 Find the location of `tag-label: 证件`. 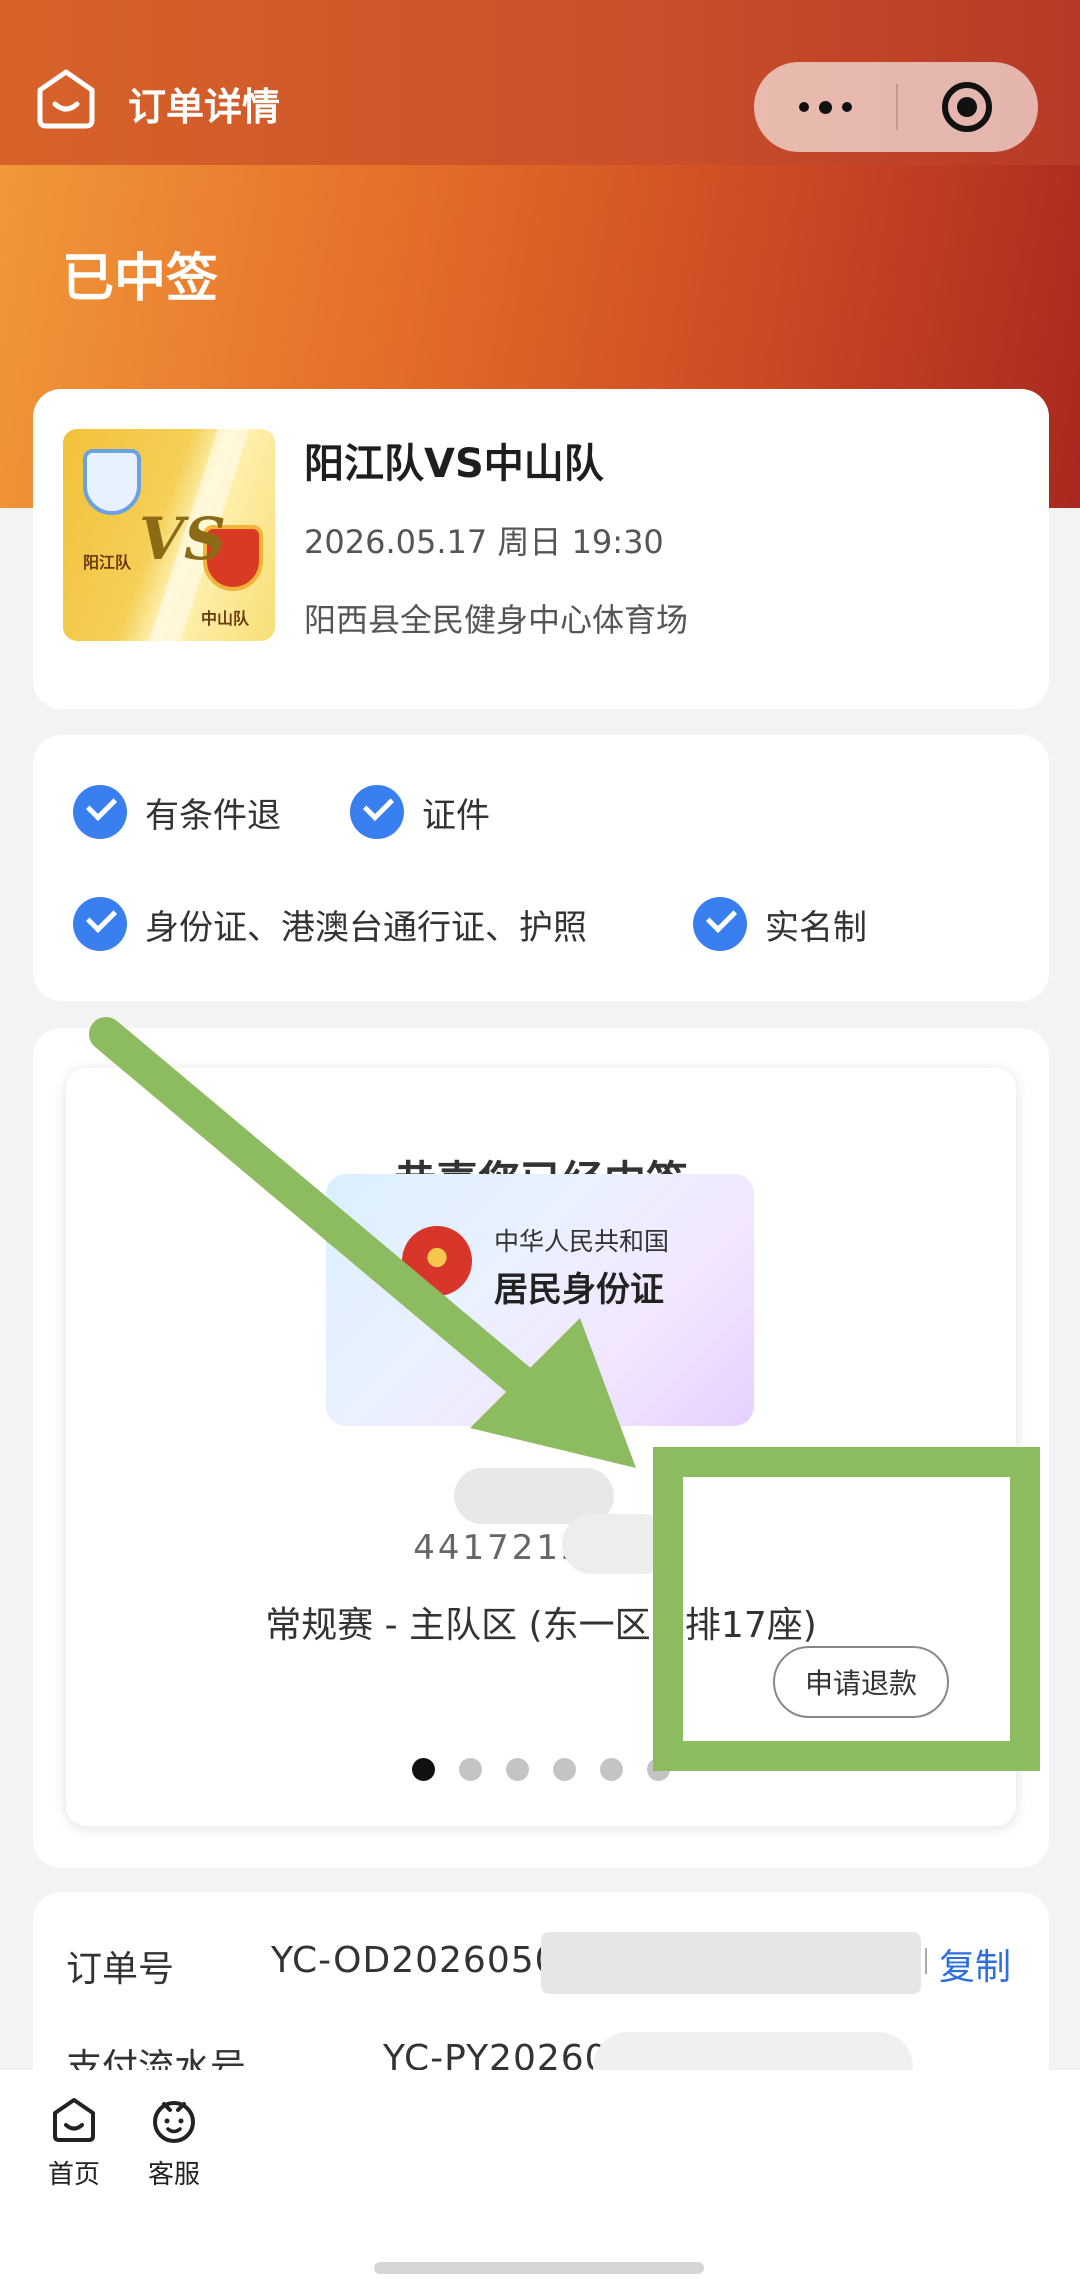

tag-label: 证件 is located at coordinates (456, 815).